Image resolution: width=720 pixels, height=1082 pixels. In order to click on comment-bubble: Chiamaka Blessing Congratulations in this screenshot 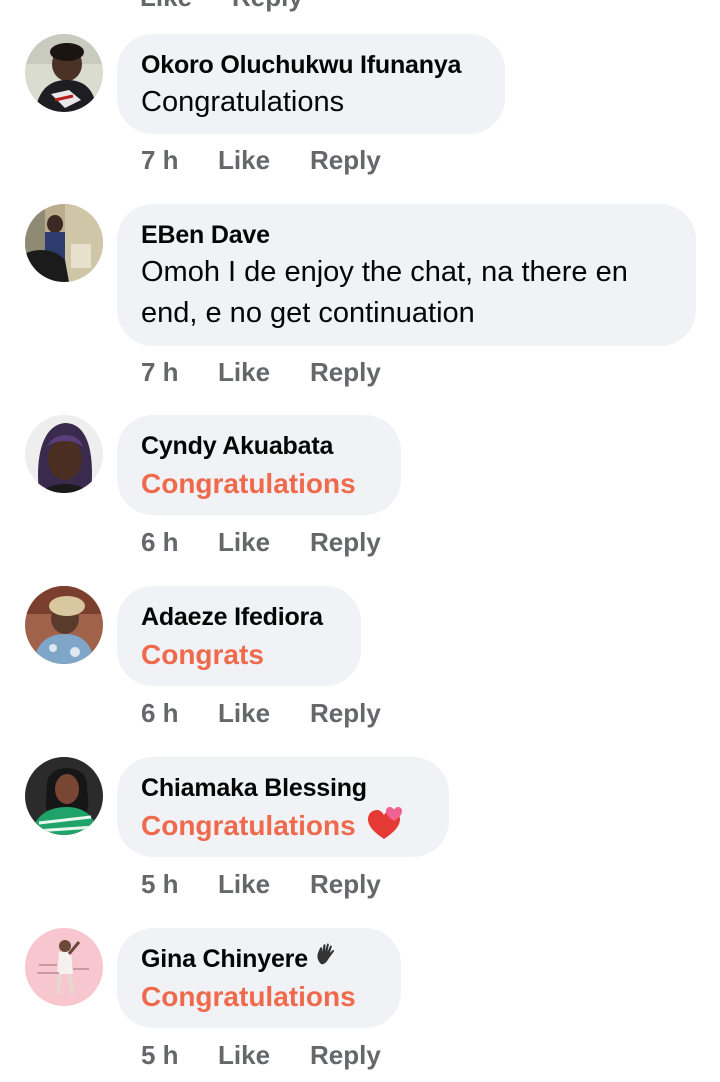, I will do `click(283, 807)`.